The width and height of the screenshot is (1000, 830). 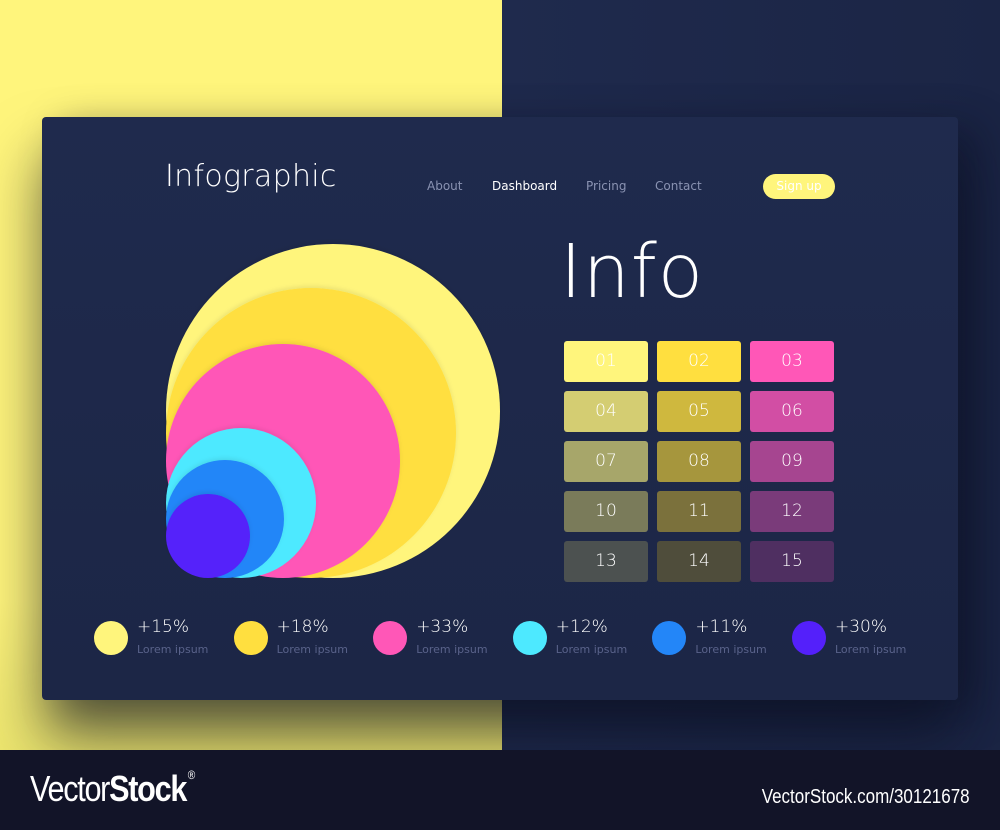 What do you see at coordinates (792, 411) in the screenshot?
I see `info-cell: 06` at bounding box center [792, 411].